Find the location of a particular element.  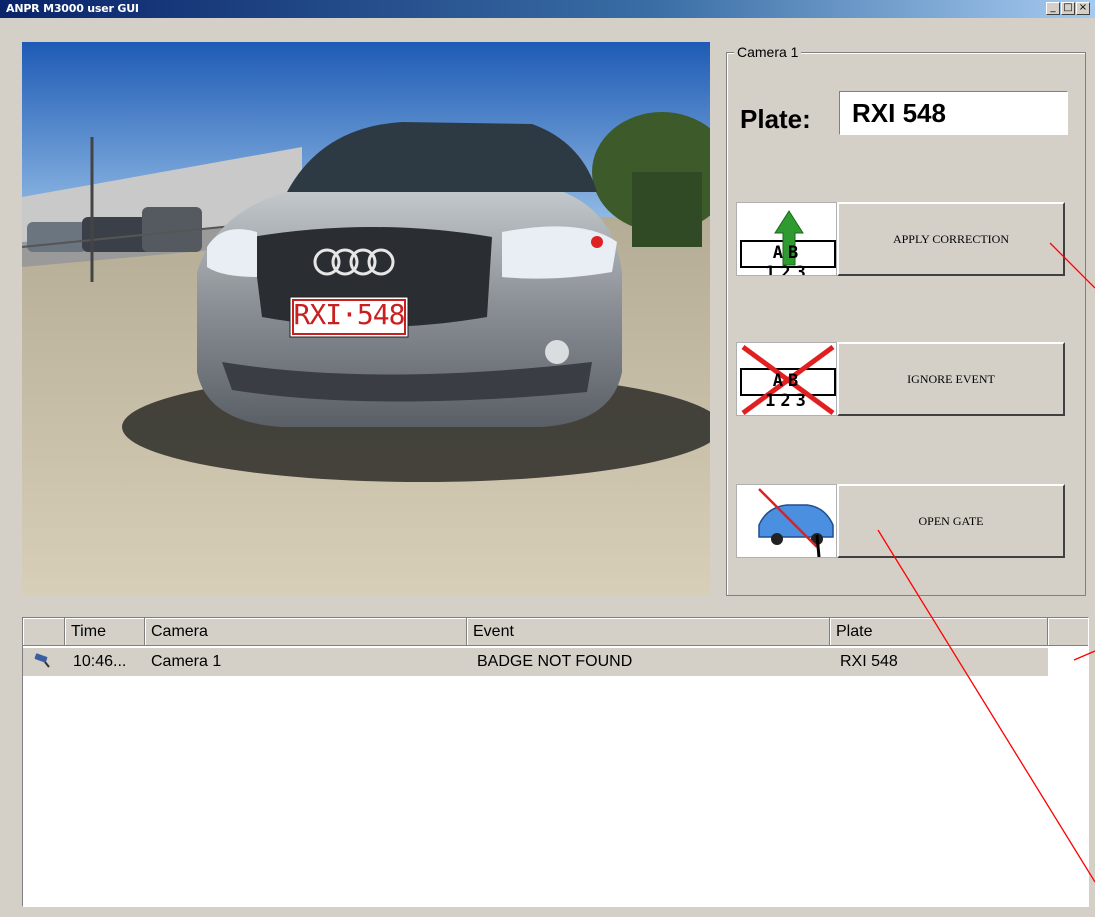

annotation-lines is located at coordinates (986, 562).